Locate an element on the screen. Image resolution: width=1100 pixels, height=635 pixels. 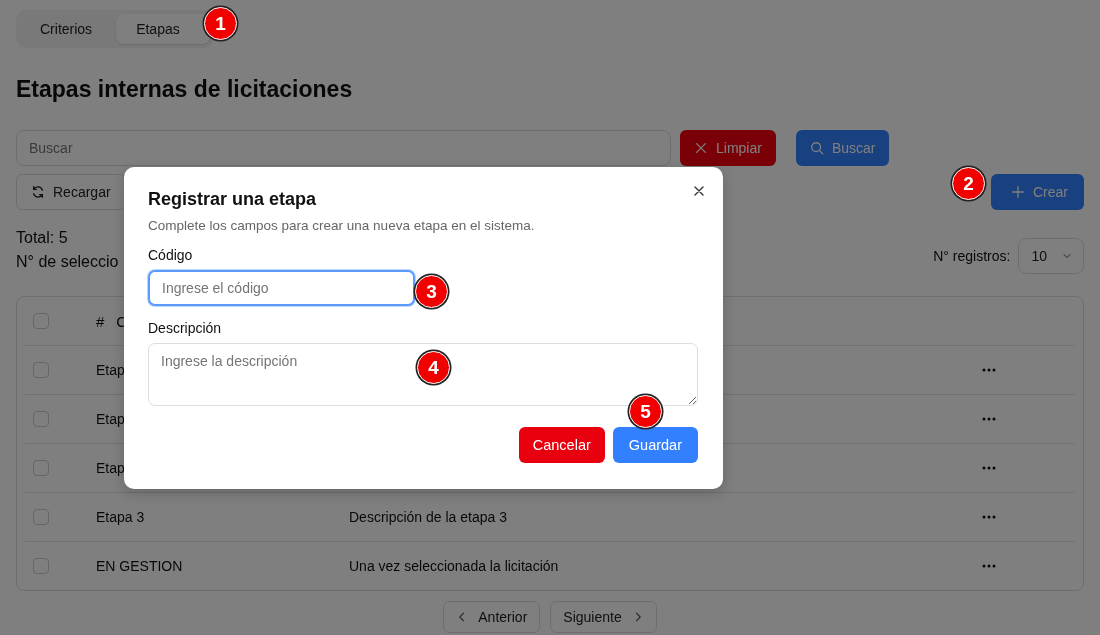
tab: Etapas is located at coordinates (163, 29).